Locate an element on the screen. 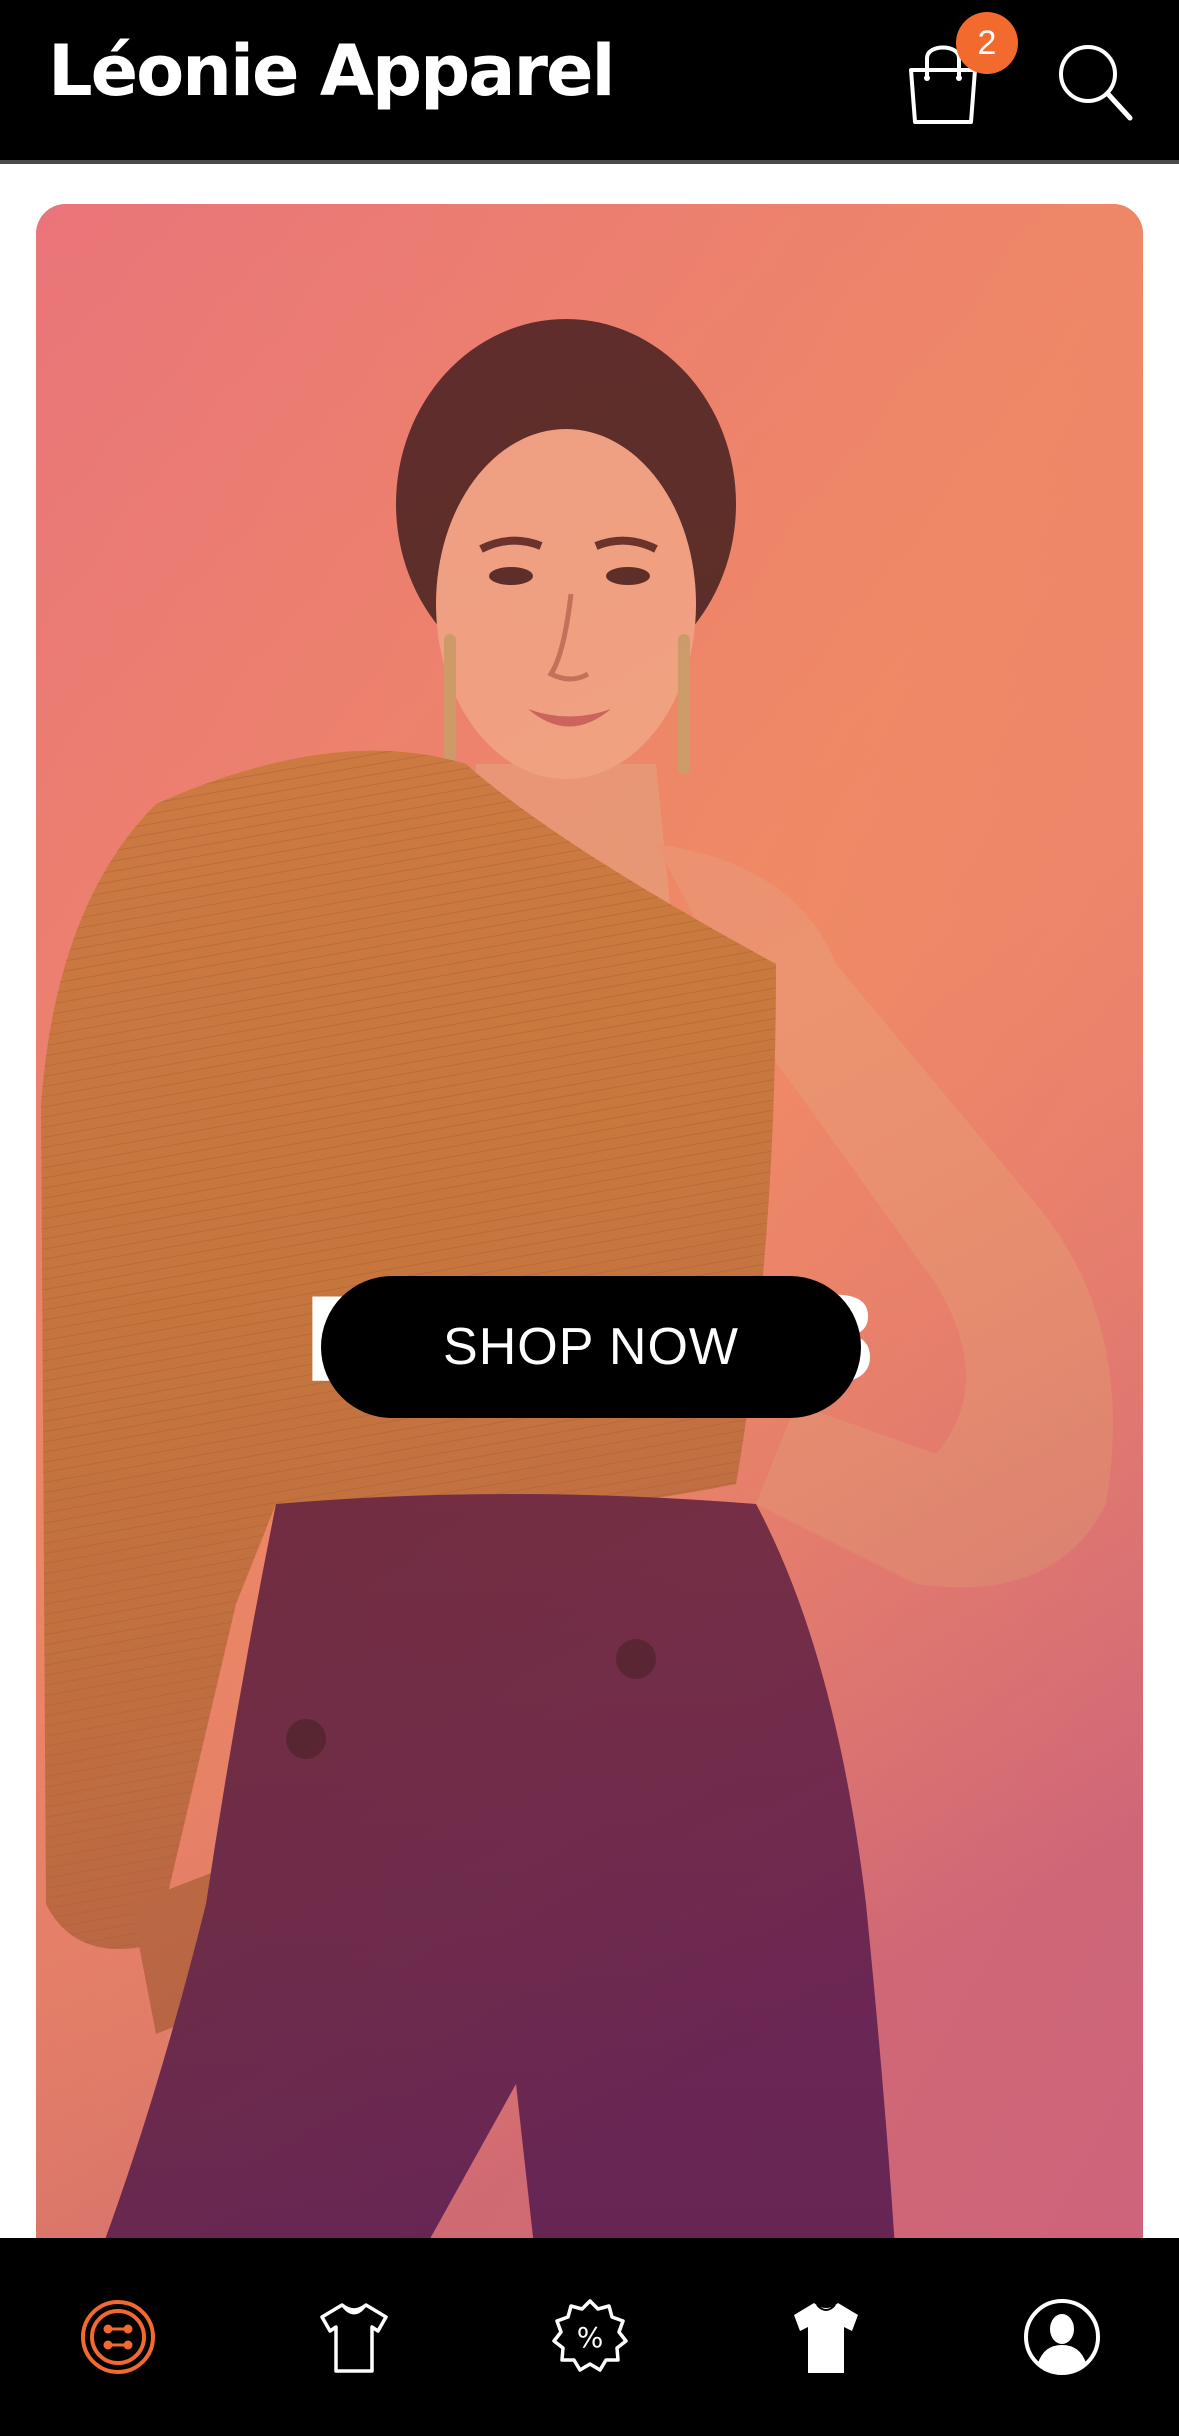 The width and height of the screenshot is (1179, 2436). tshirt-filled-icon is located at coordinates (826, 2338).